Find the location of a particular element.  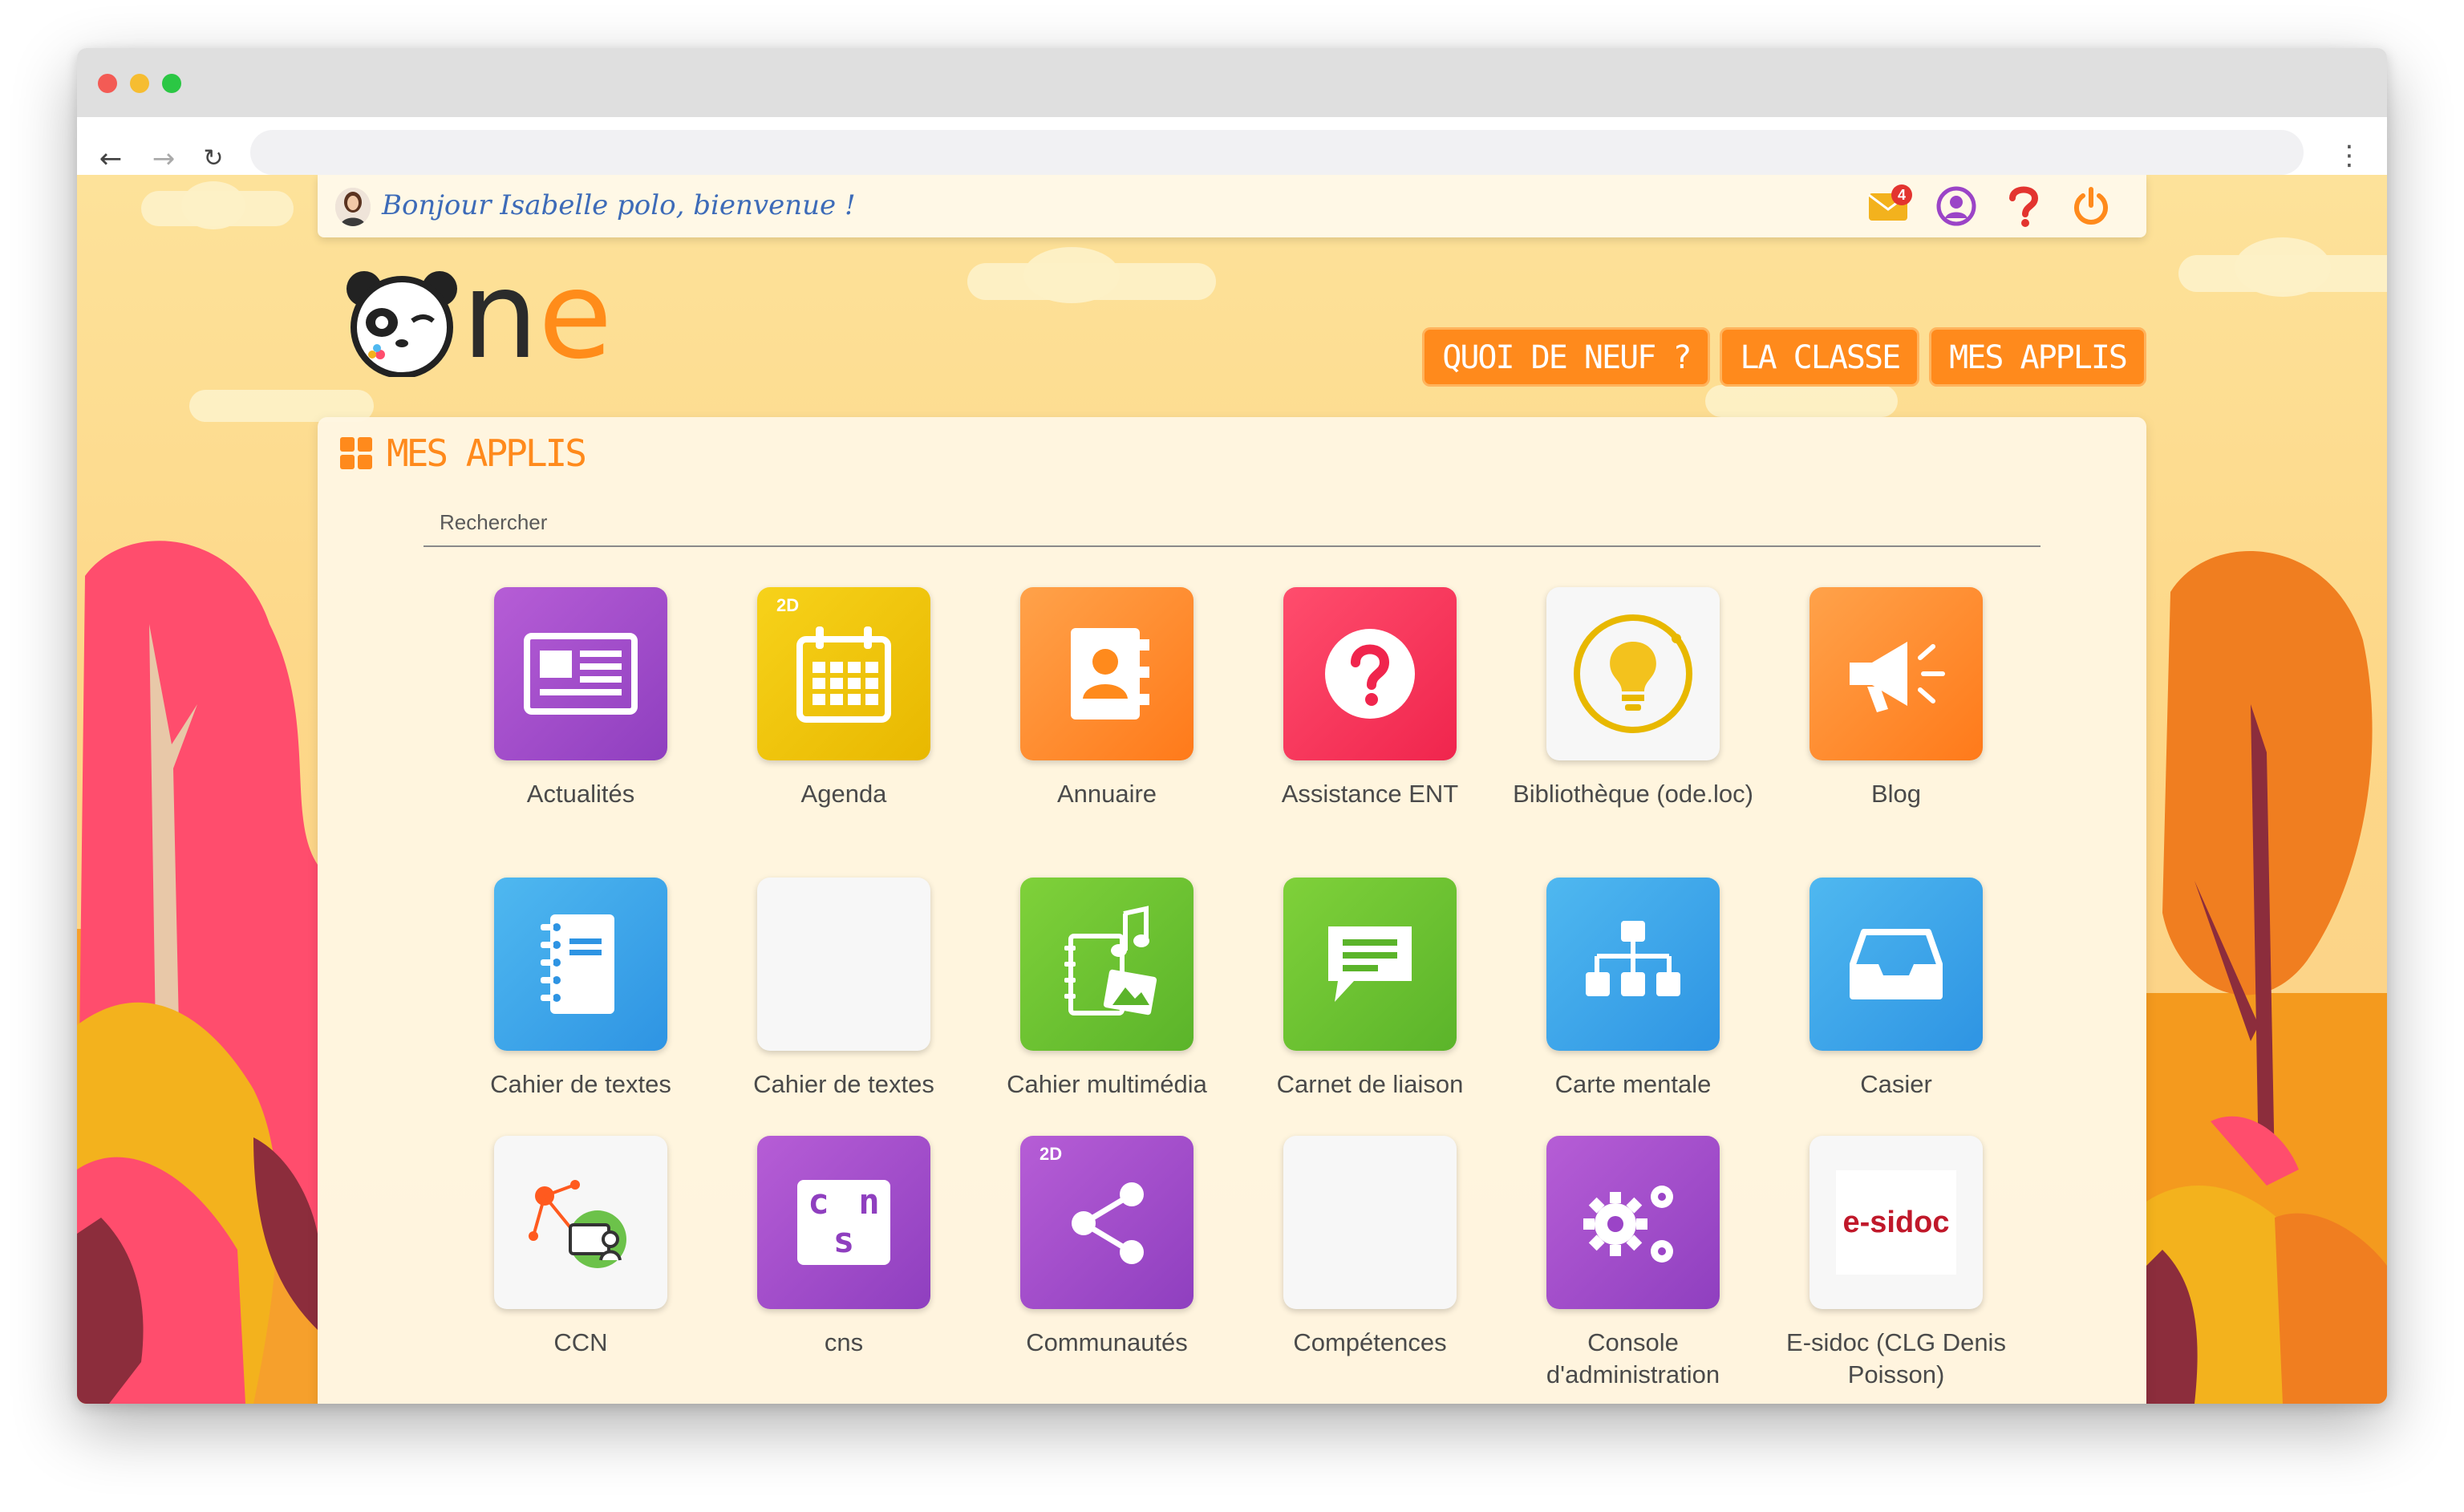

app-ccn: CCN is located at coordinates (580, 1247).